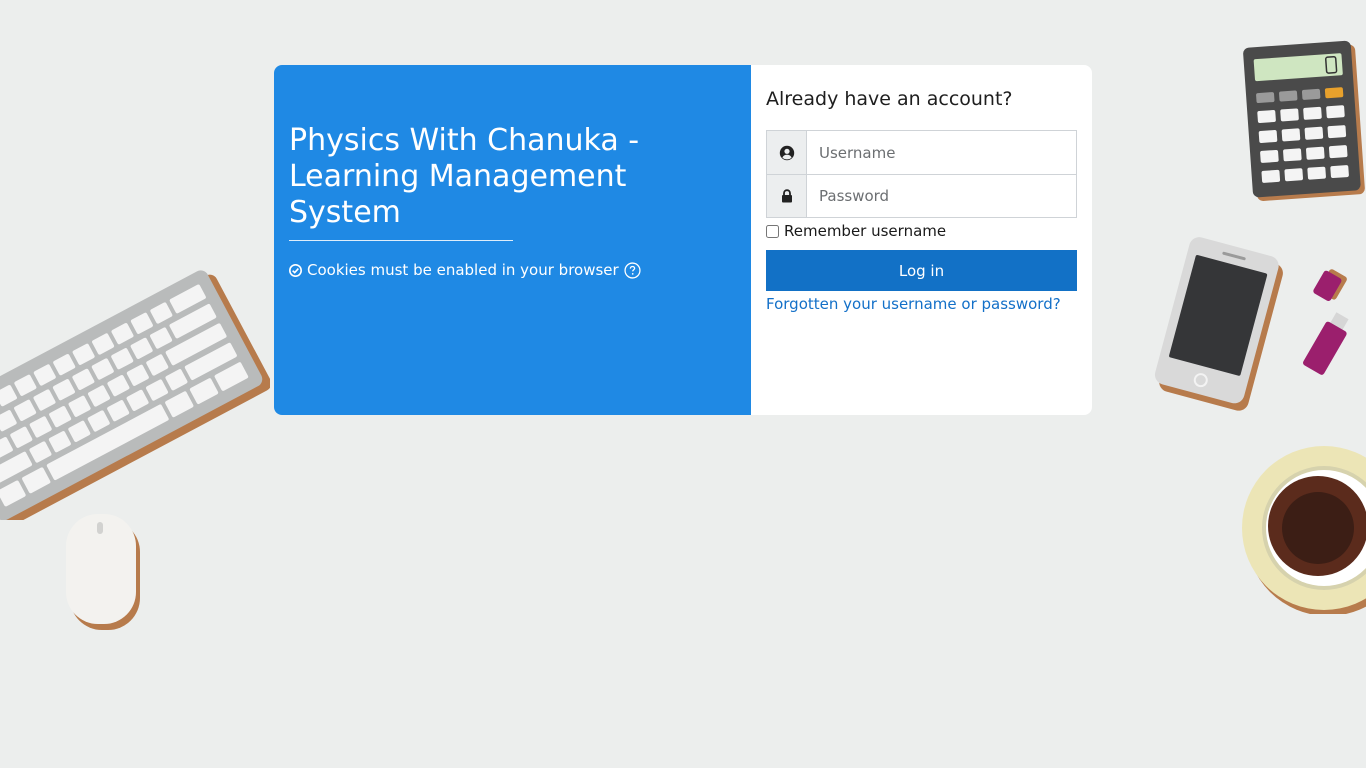 This screenshot has height=768, width=1366. What do you see at coordinates (921, 304) in the screenshot?
I see `forgot-password-link: Forgotten your username or password?` at bounding box center [921, 304].